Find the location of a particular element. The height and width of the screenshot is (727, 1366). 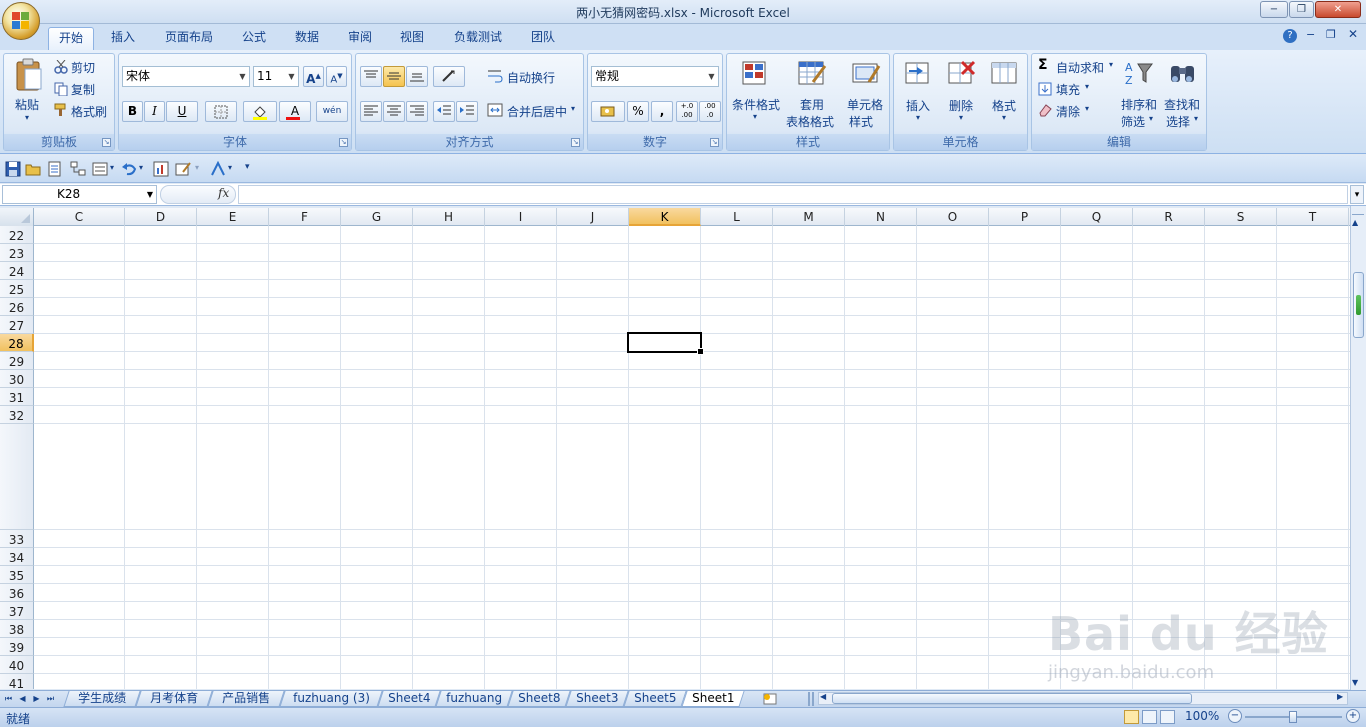

comma-button: , is located at coordinates (662, 111).